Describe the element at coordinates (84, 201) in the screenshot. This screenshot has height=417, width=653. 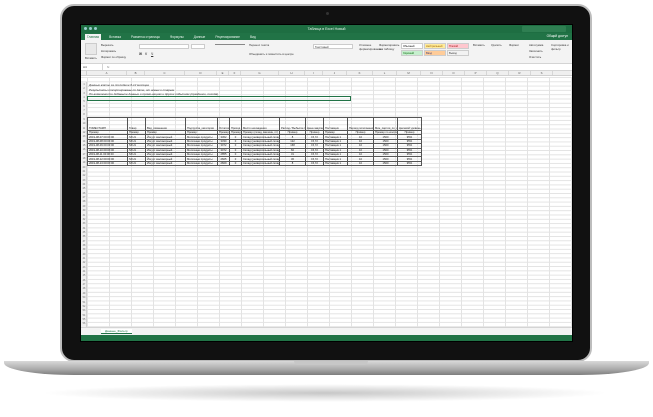
I see `row-header: 28` at that location.